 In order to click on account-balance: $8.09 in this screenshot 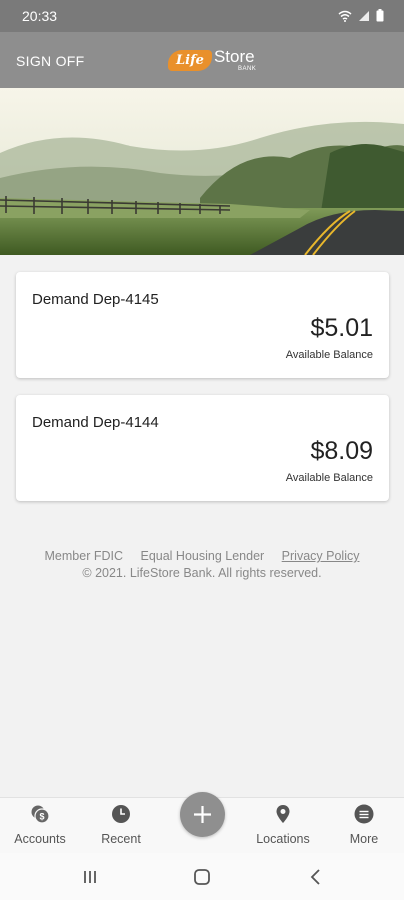, I will do `click(341, 451)`.